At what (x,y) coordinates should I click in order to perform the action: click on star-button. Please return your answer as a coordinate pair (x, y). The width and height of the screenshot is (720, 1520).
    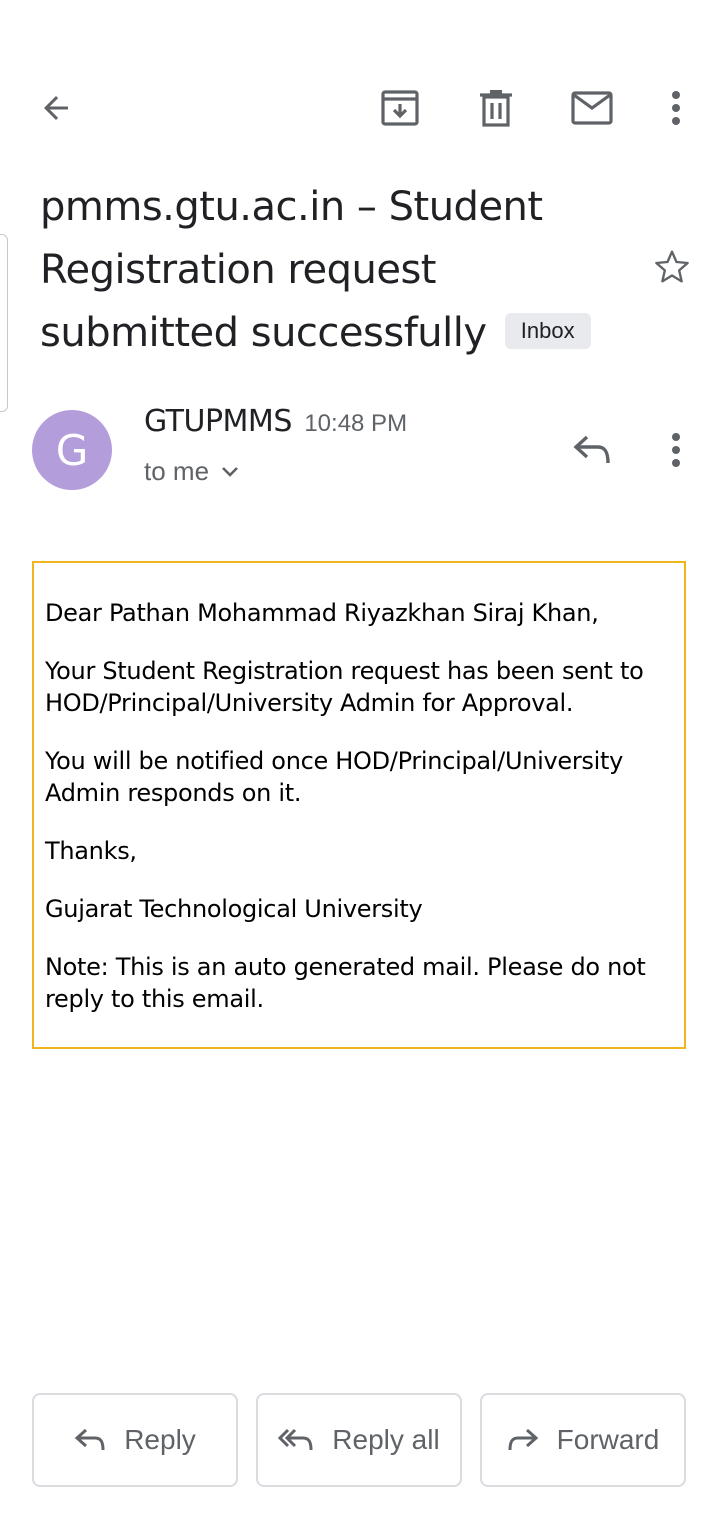
    Looking at the image, I should click on (672, 267).